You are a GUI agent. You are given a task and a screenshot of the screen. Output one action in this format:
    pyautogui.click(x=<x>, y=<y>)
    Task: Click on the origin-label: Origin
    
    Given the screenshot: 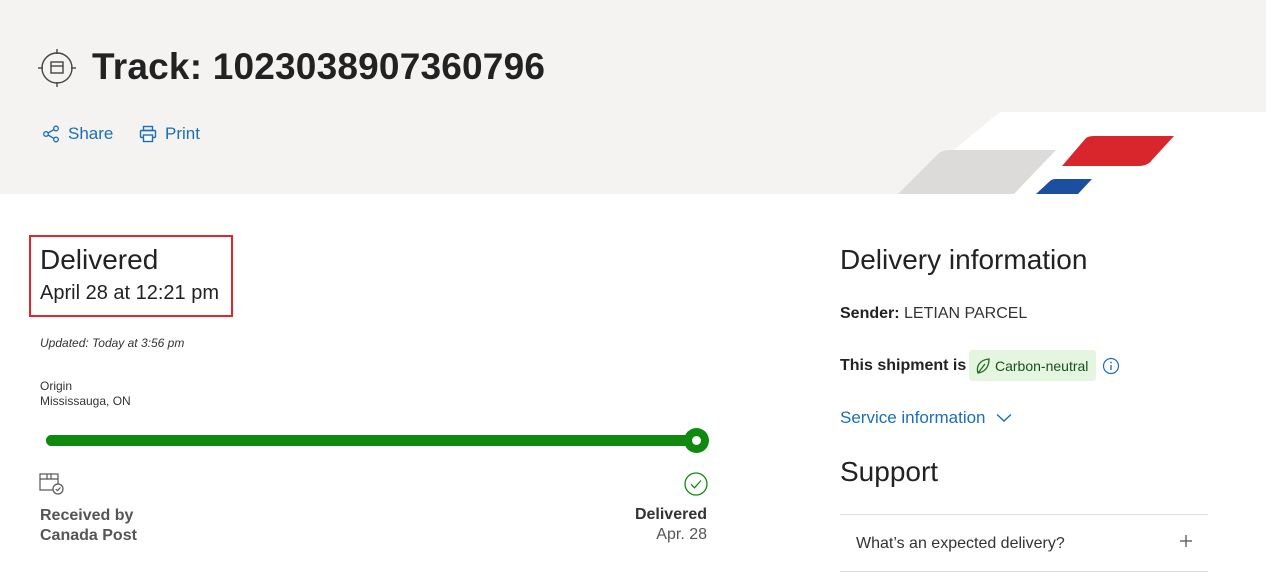 What is the action you would take?
    pyautogui.click(x=56, y=386)
    